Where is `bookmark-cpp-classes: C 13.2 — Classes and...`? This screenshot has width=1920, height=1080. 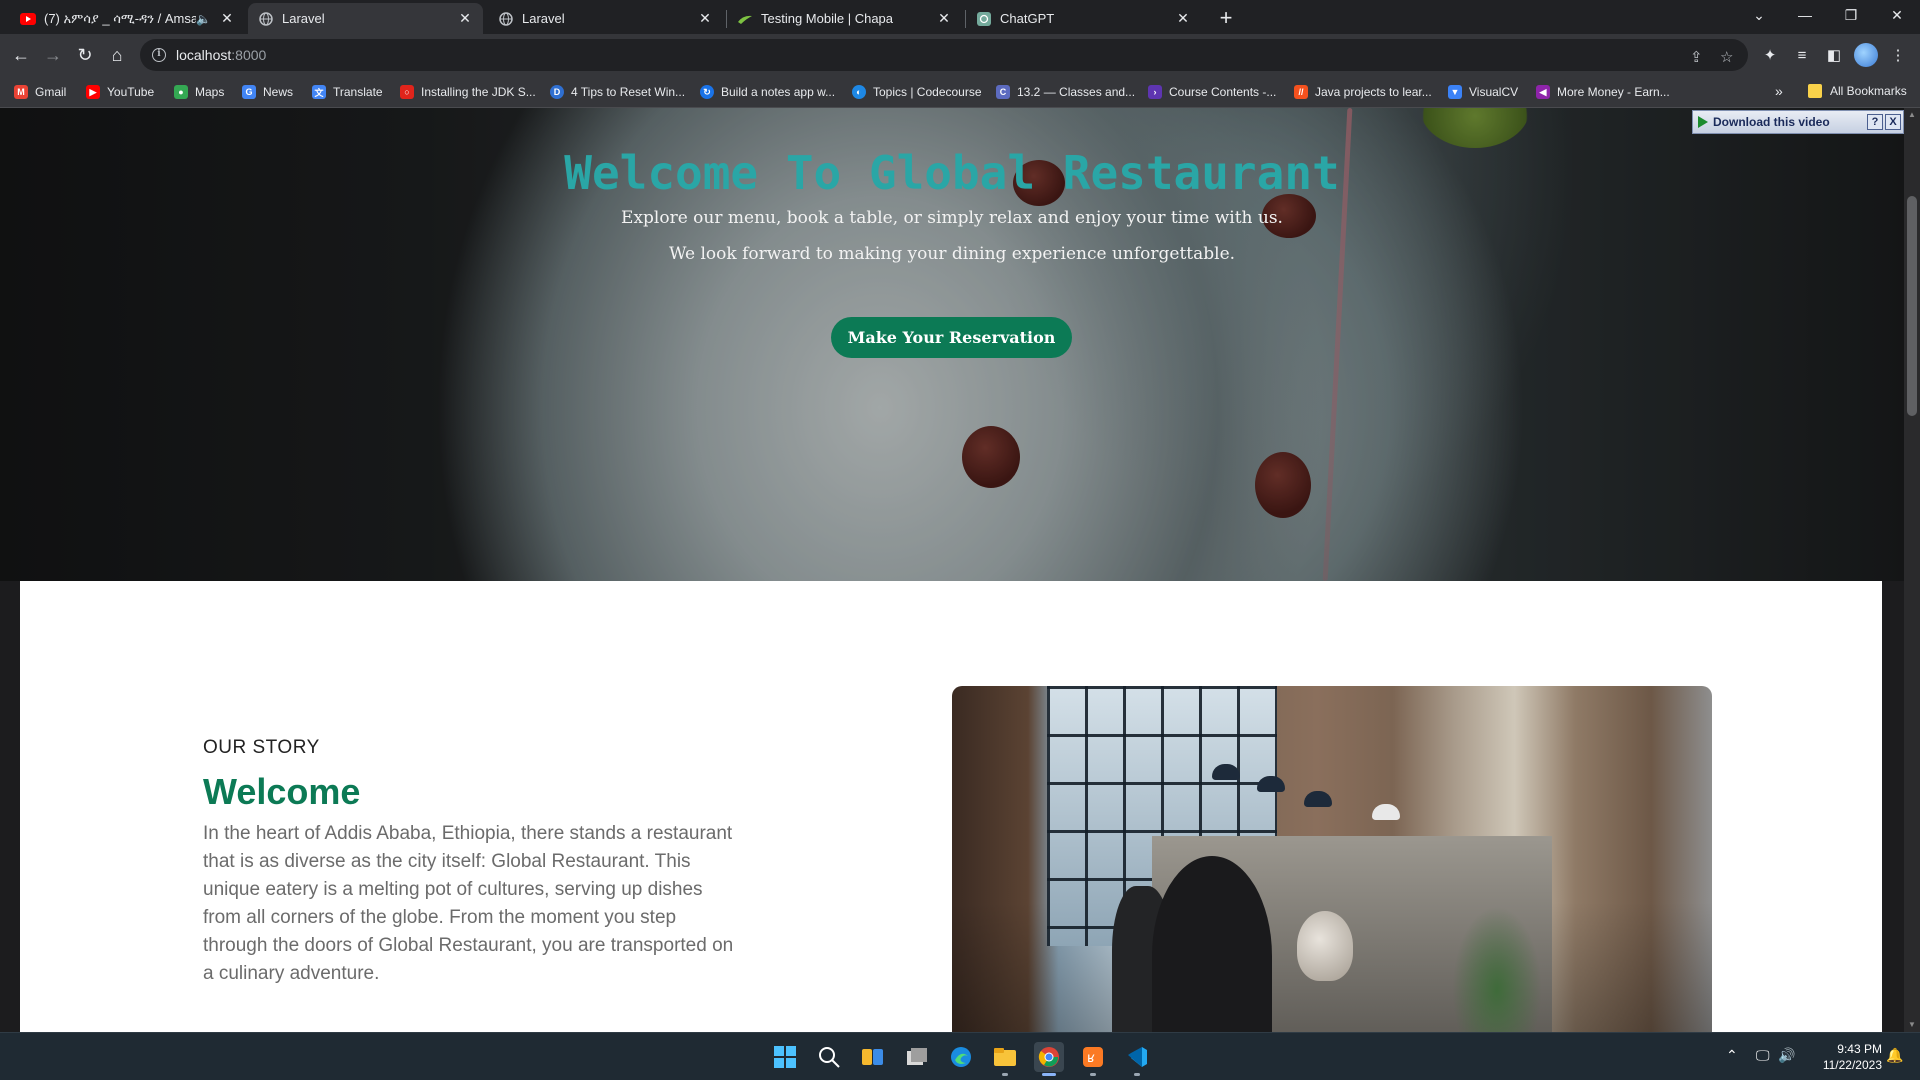 bookmark-cpp-classes: C 13.2 — Classes and... is located at coordinates (1065, 92).